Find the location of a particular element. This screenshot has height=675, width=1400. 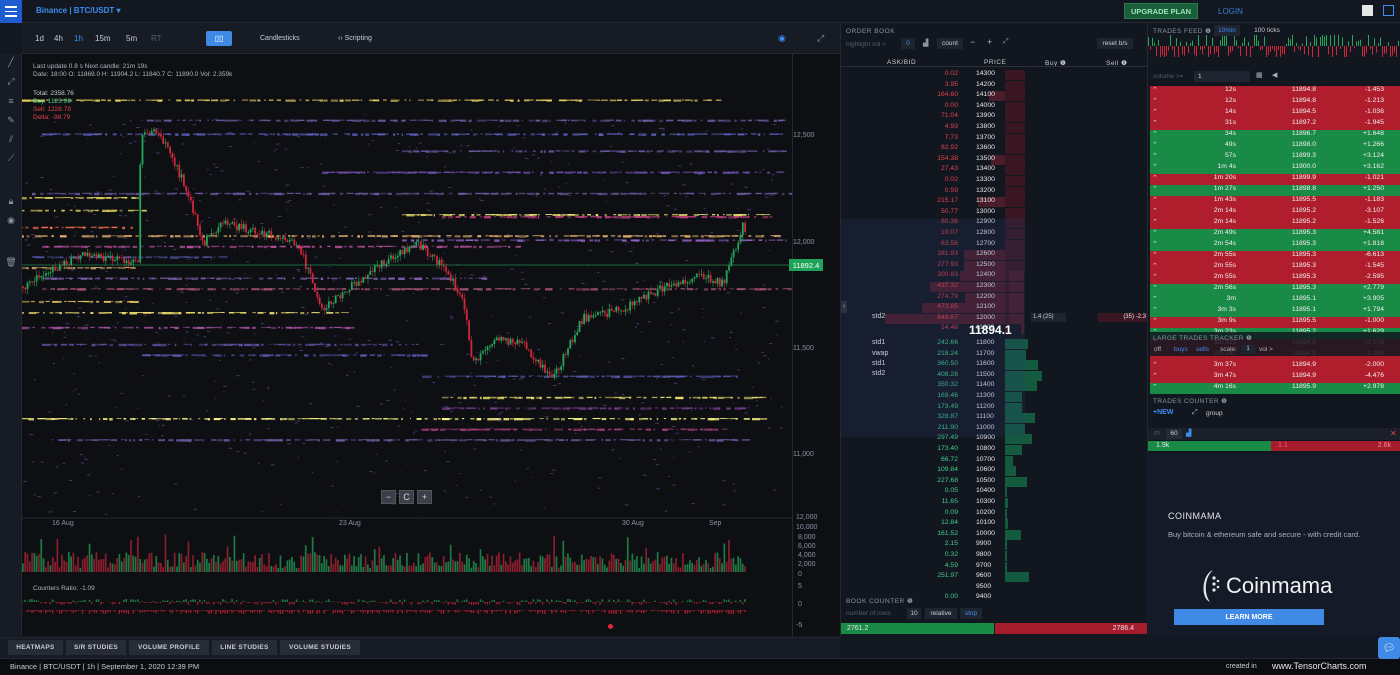

rows-input: 10 is located at coordinates (914, 613).